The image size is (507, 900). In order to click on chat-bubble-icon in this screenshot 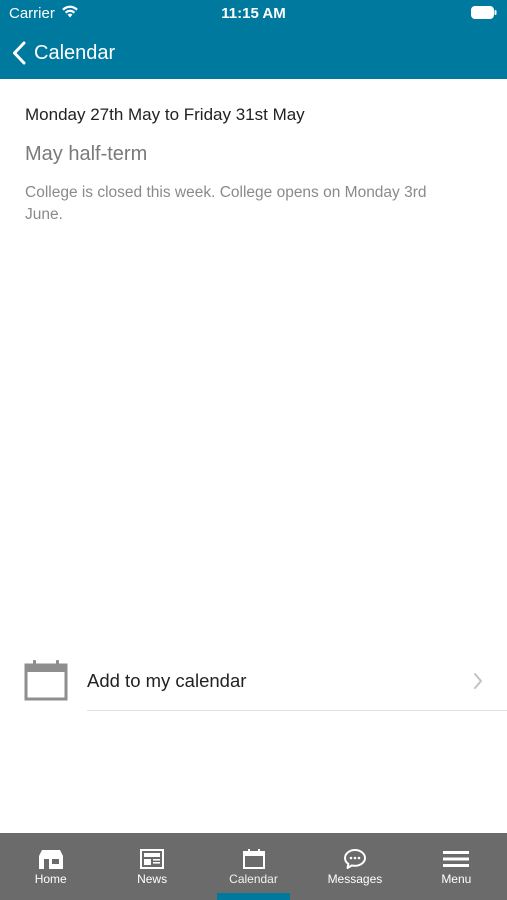, I will do `click(355, 859)`.